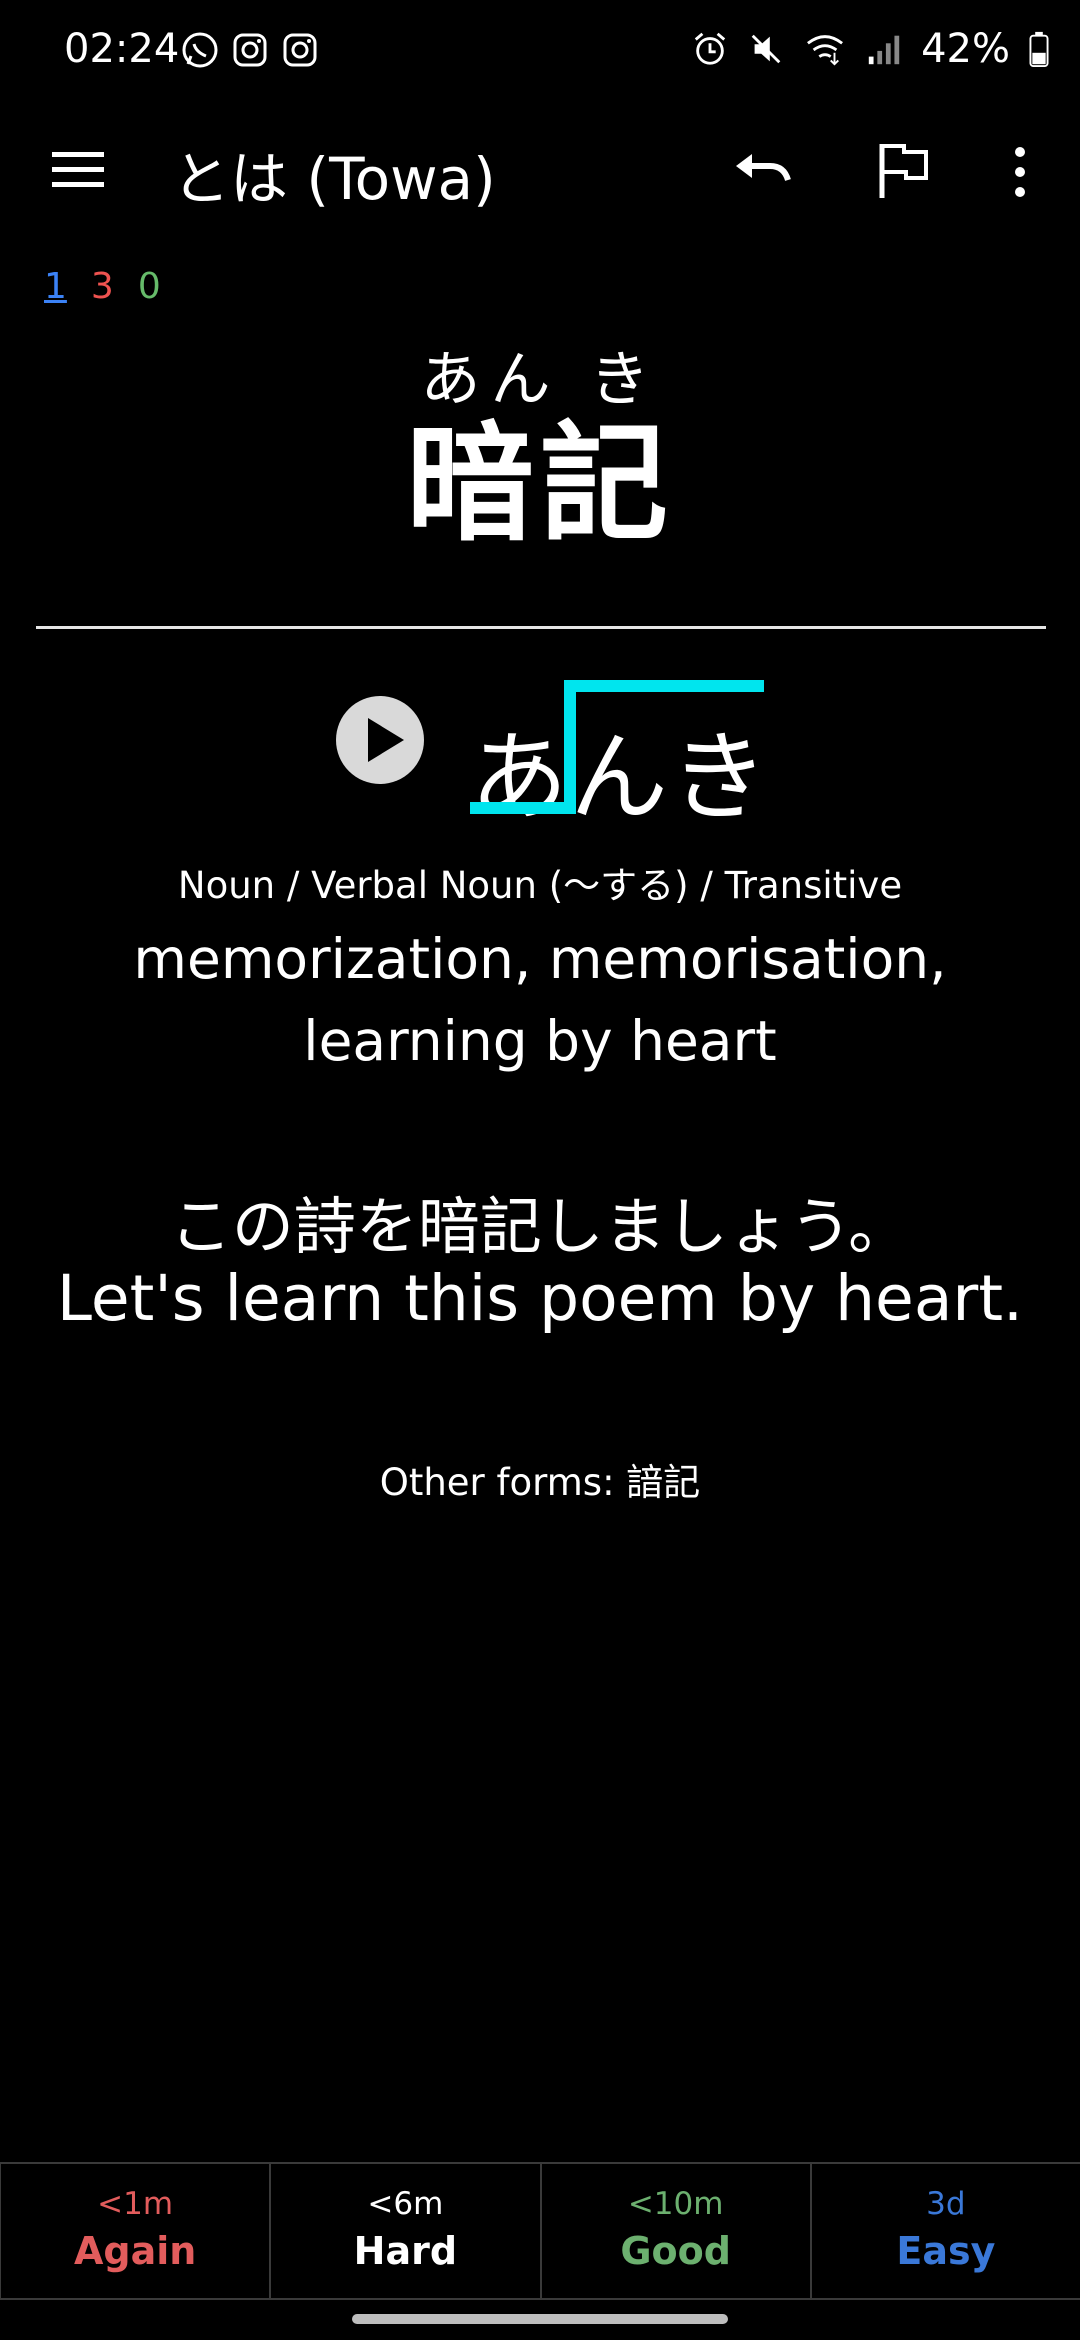 Image resolution: width=1080 pixels, height=2340 pixels. Describe the element at coordinates (884, 50) in the screenshot. I see `signal-icon` at that location.